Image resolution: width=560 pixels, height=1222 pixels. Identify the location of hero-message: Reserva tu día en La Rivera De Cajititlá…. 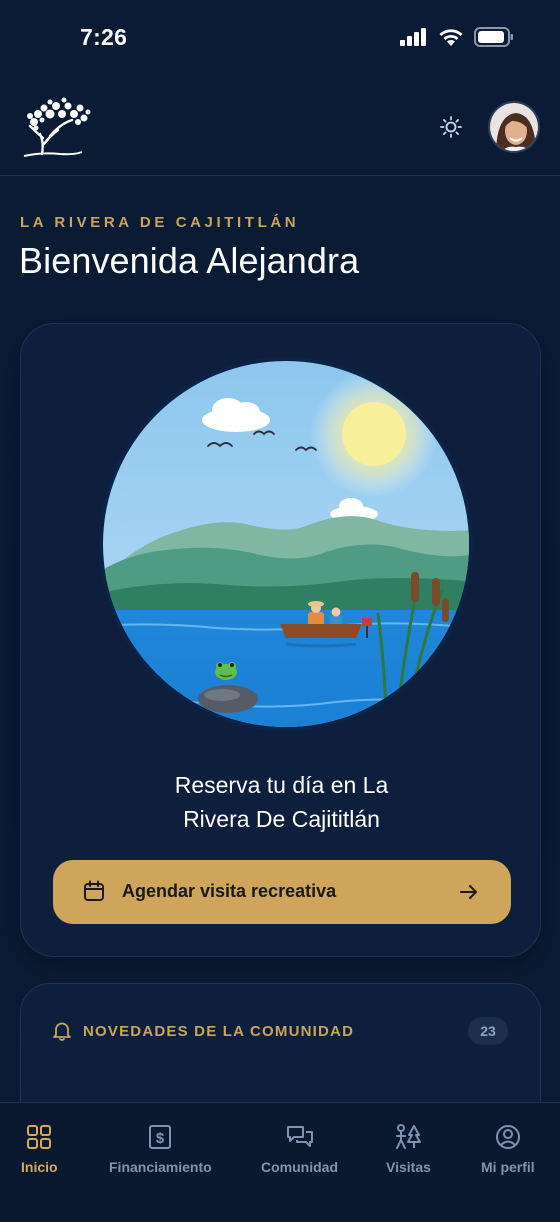
(281, 802).